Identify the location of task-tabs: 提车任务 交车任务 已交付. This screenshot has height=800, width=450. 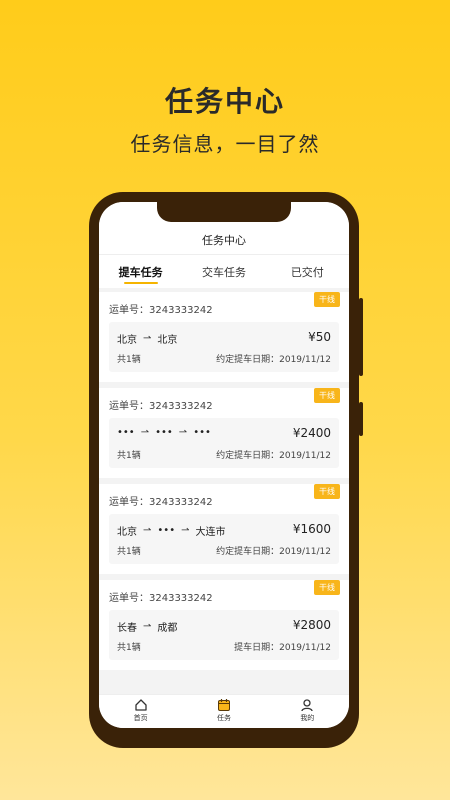
(224, 271).